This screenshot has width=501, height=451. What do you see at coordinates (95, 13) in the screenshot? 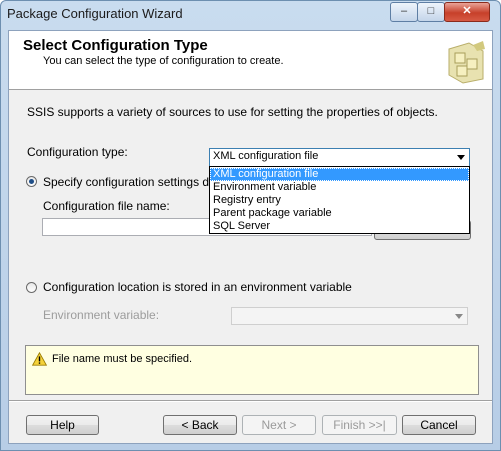
I see `window-title: Package Configuration Wizard` at bounding box center [95, 13].